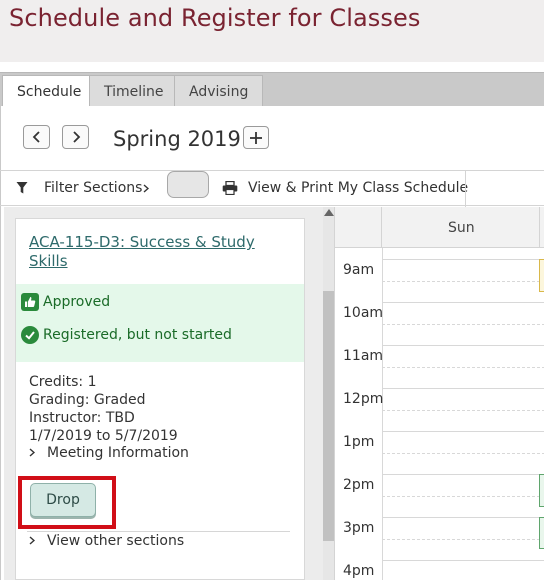  I want to click on hour-label: 11am, so click(363, 356).